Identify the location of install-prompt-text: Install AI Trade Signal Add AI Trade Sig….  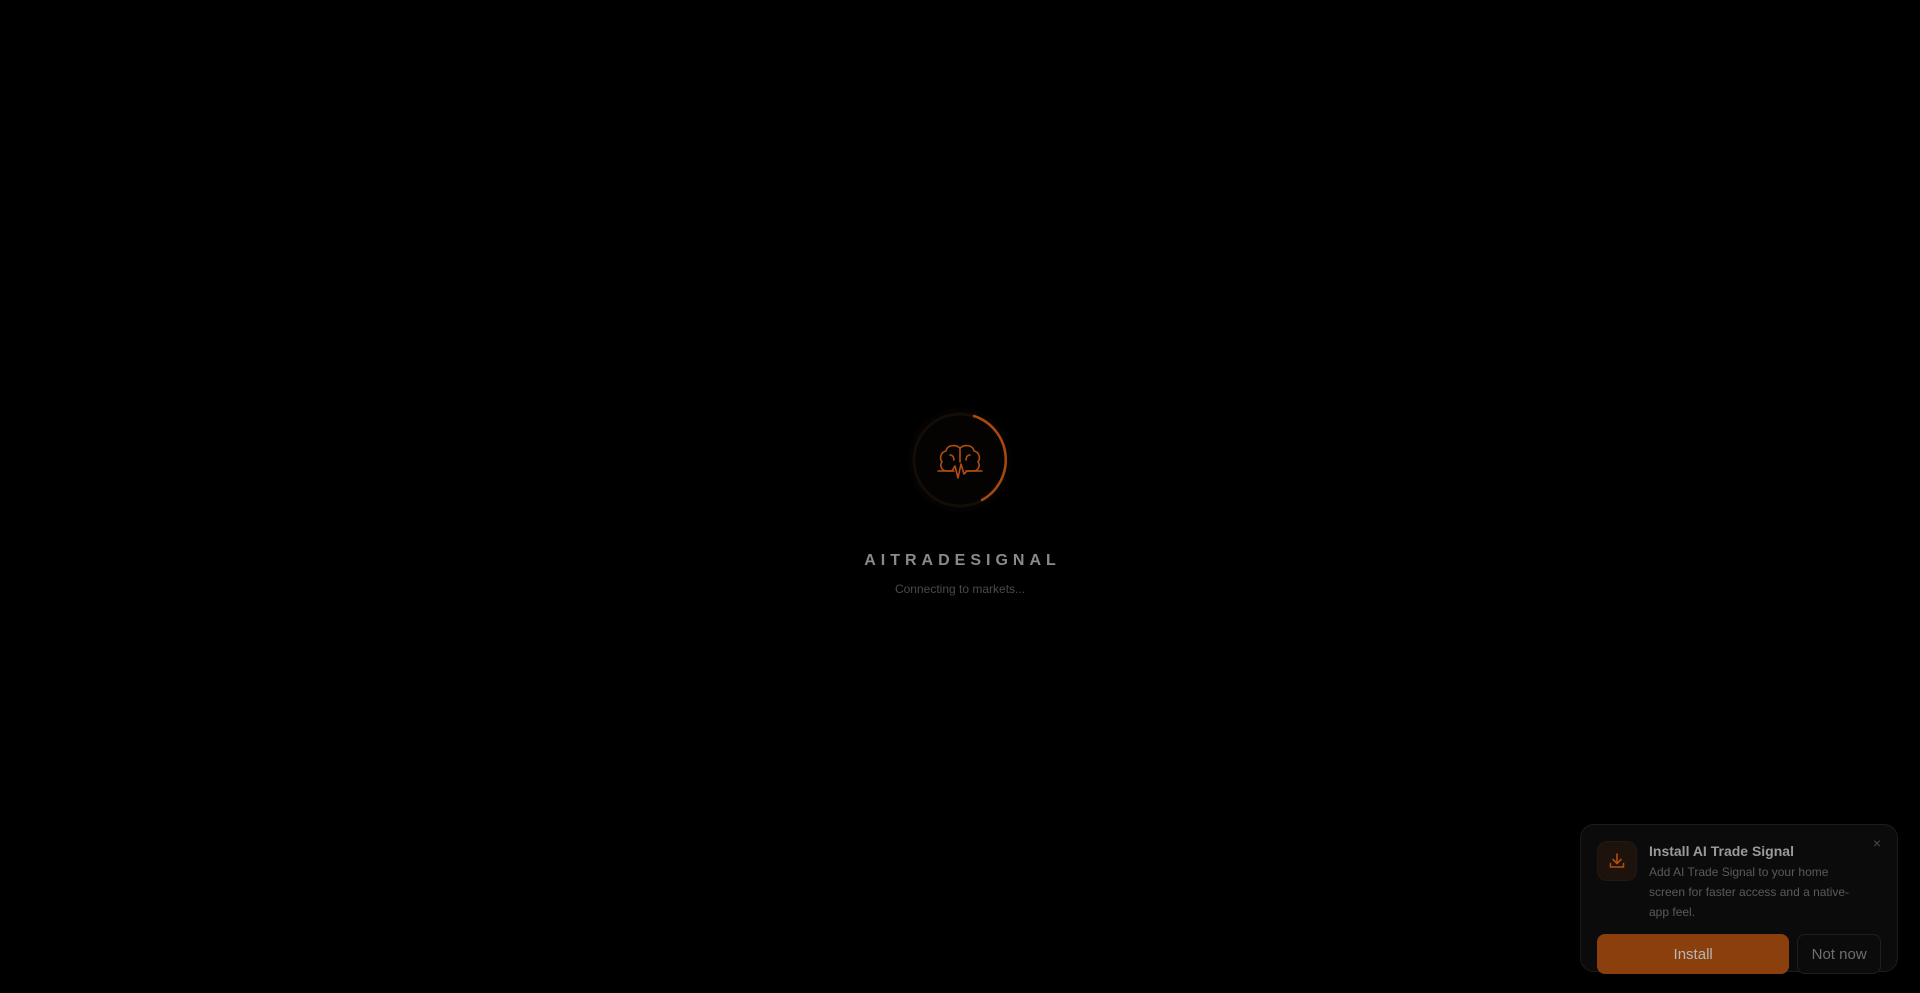
(1765, 881).